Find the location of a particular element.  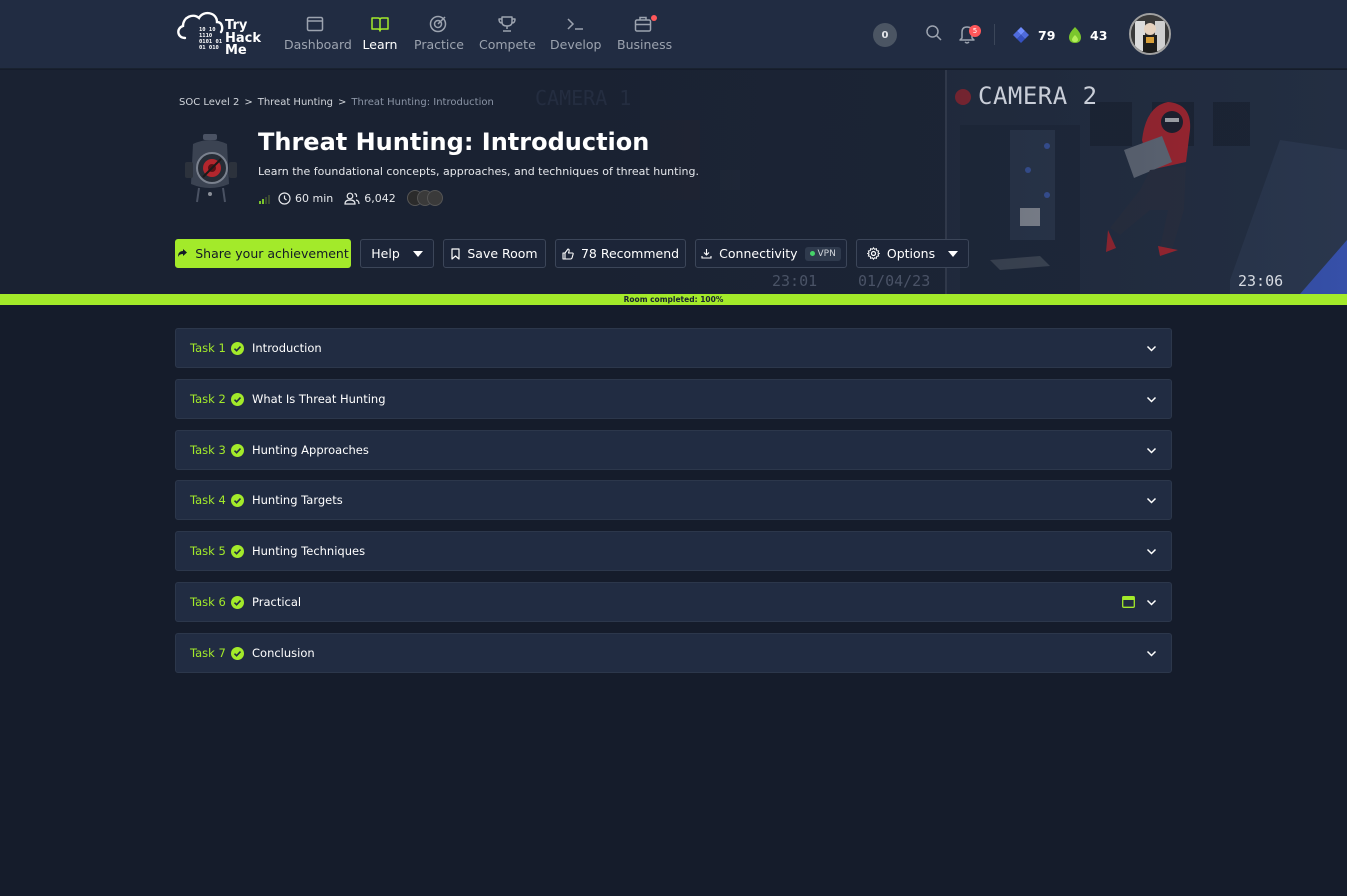

nav-item-compete: Compete is located at coordinates (507, 35).